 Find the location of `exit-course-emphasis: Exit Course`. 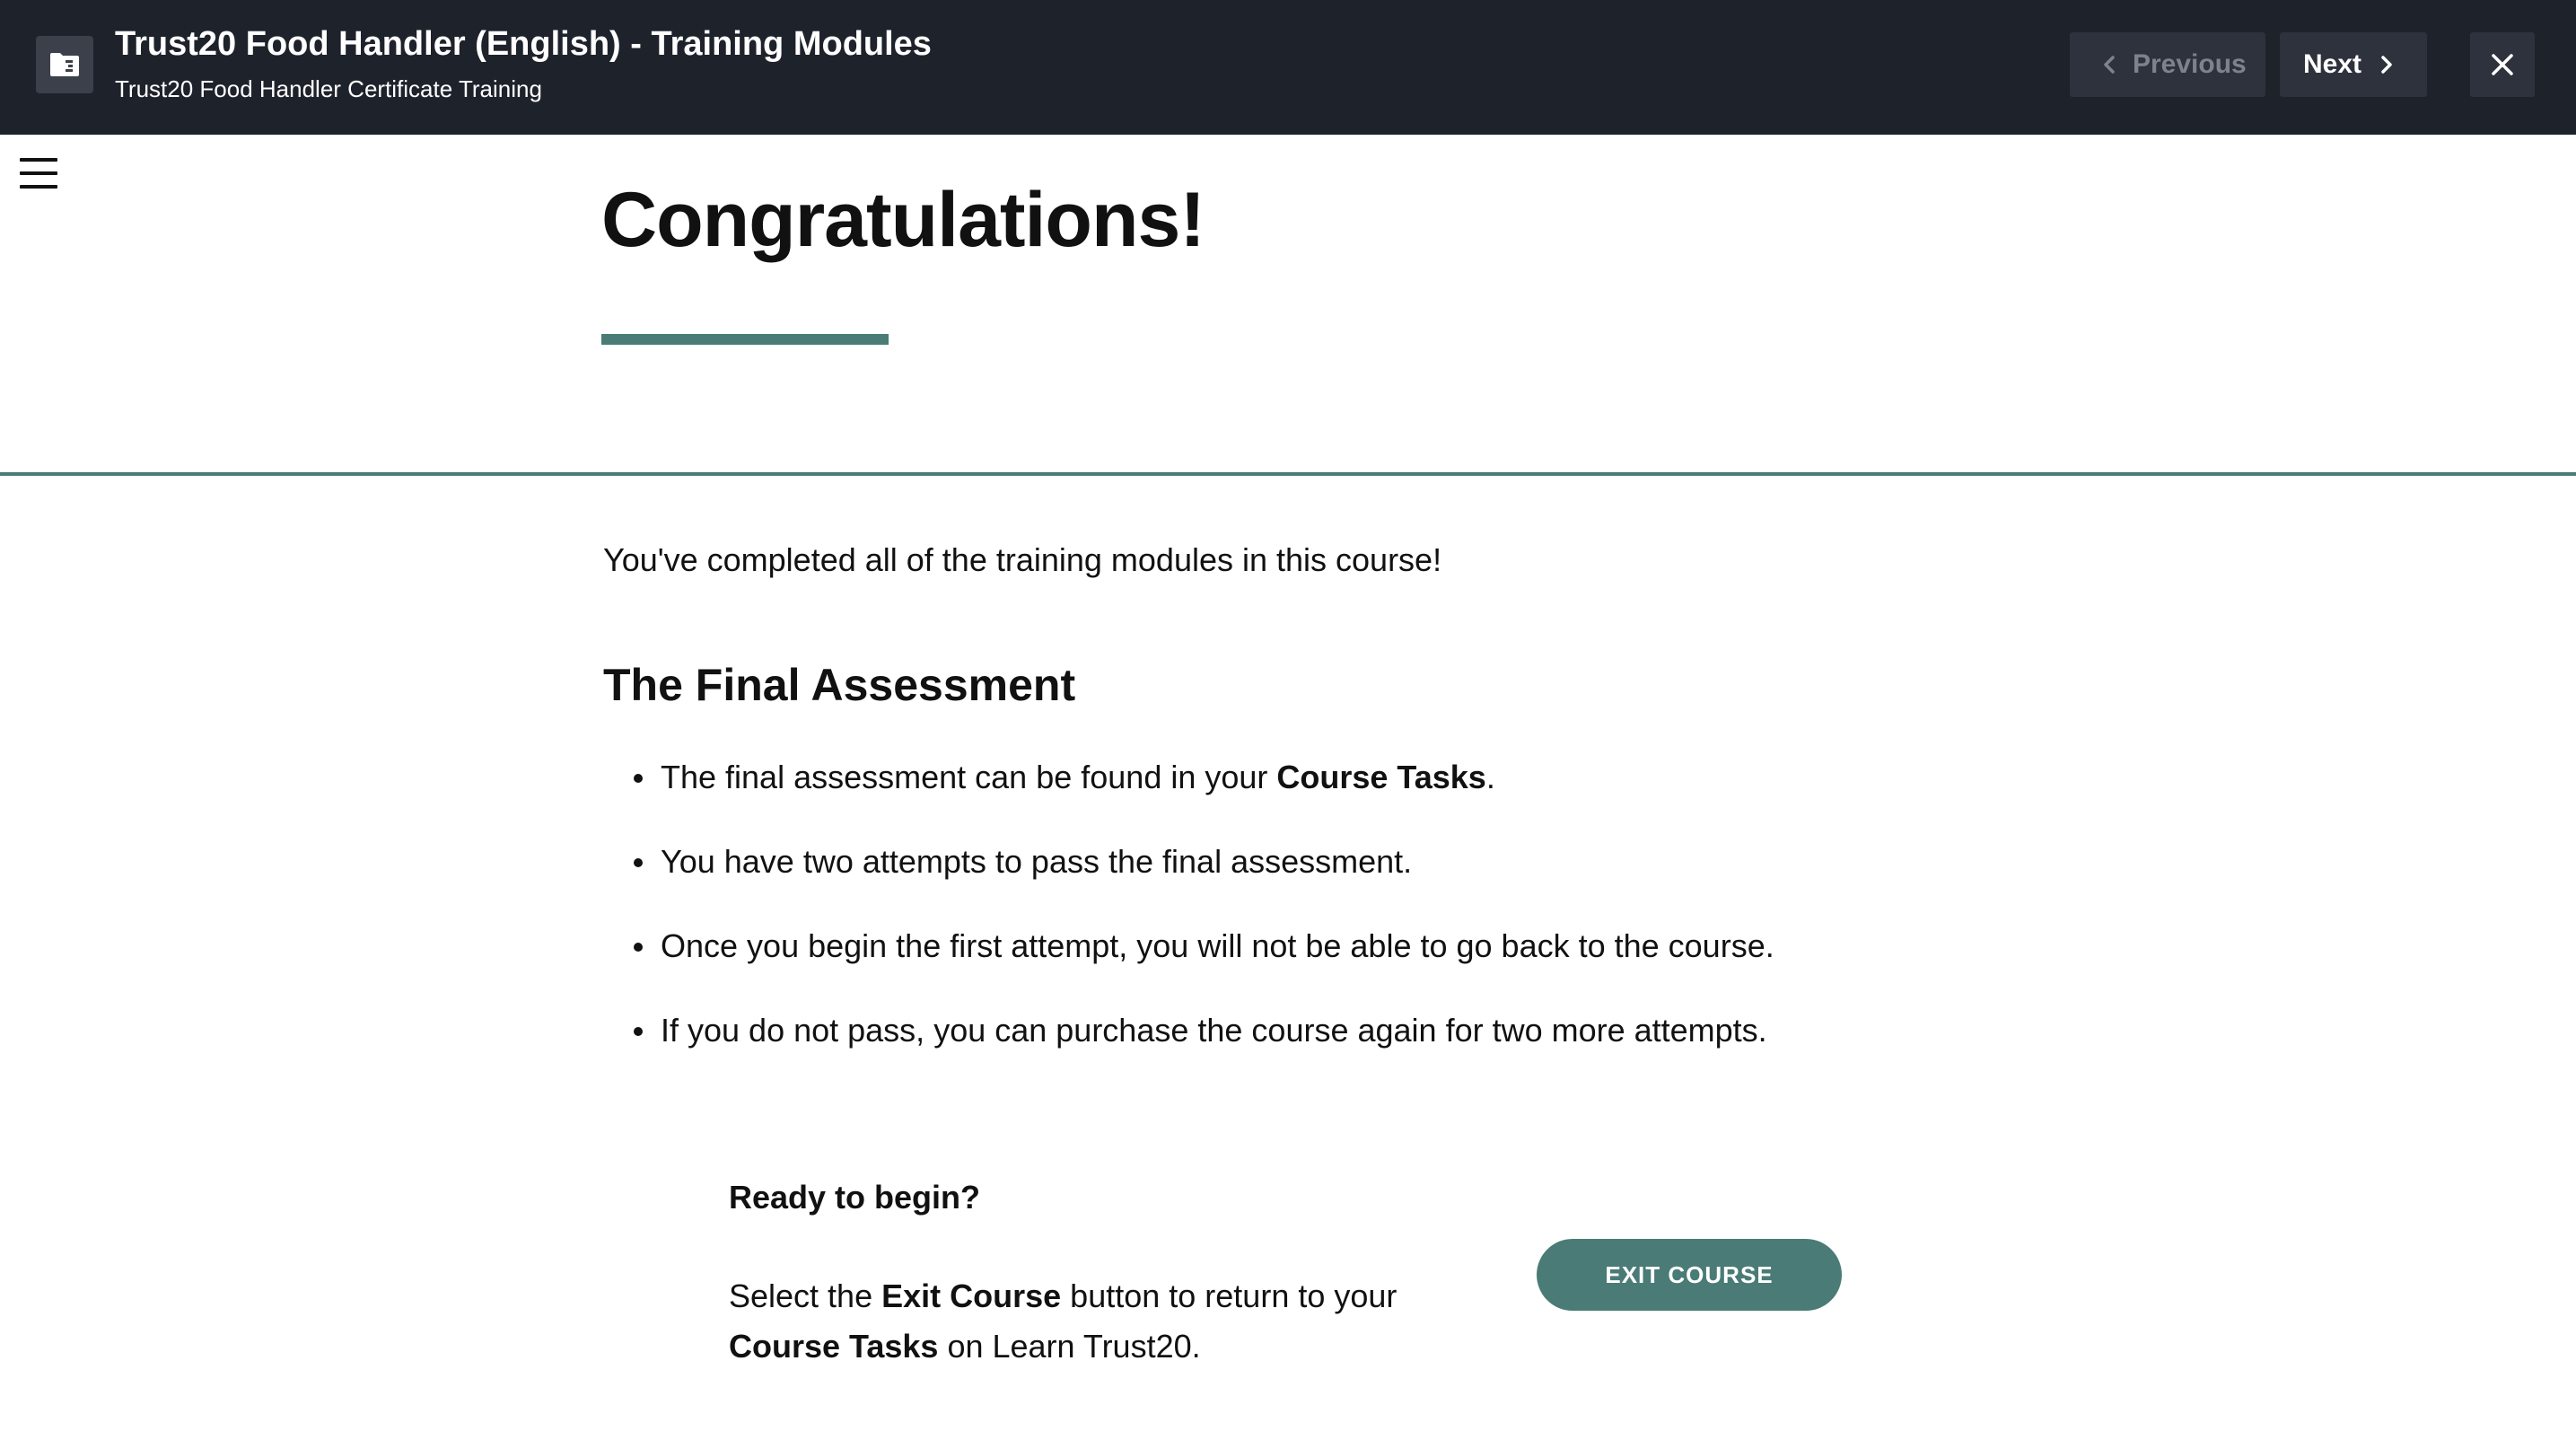

exit-course-emphasis: Exit Course is located at coordinates (971, 1295).